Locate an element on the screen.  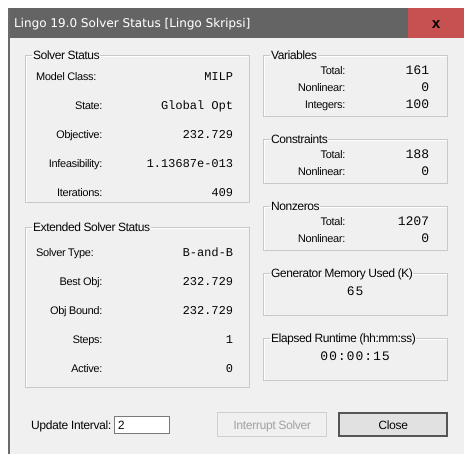
field-label: Infeasibility: is located at coordinates (75, 164).